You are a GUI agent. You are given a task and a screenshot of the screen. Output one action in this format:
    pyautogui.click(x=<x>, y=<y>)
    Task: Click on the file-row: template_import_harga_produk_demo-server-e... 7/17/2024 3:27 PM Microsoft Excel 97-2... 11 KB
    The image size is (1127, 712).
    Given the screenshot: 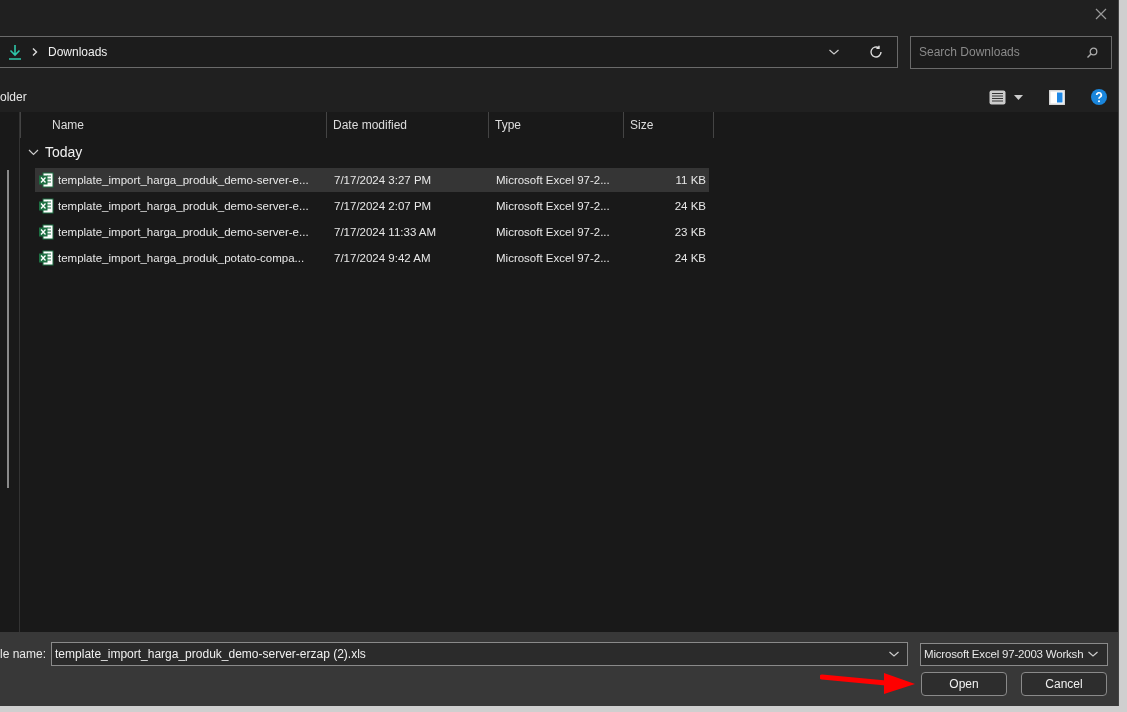 What is the action you would take?
    pyautogui.click(x=372, y=180)
    